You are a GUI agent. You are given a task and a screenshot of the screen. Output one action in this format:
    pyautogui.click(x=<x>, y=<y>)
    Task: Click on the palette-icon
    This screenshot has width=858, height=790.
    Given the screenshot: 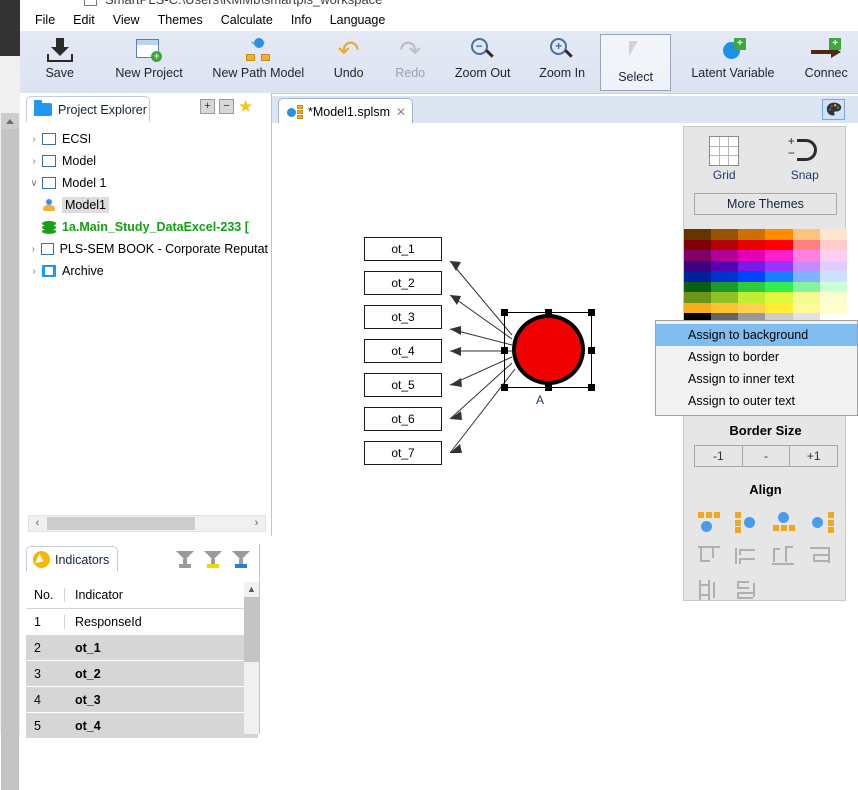 What is the action you would take?
    pyautogui.click(x=833, y=109)
    